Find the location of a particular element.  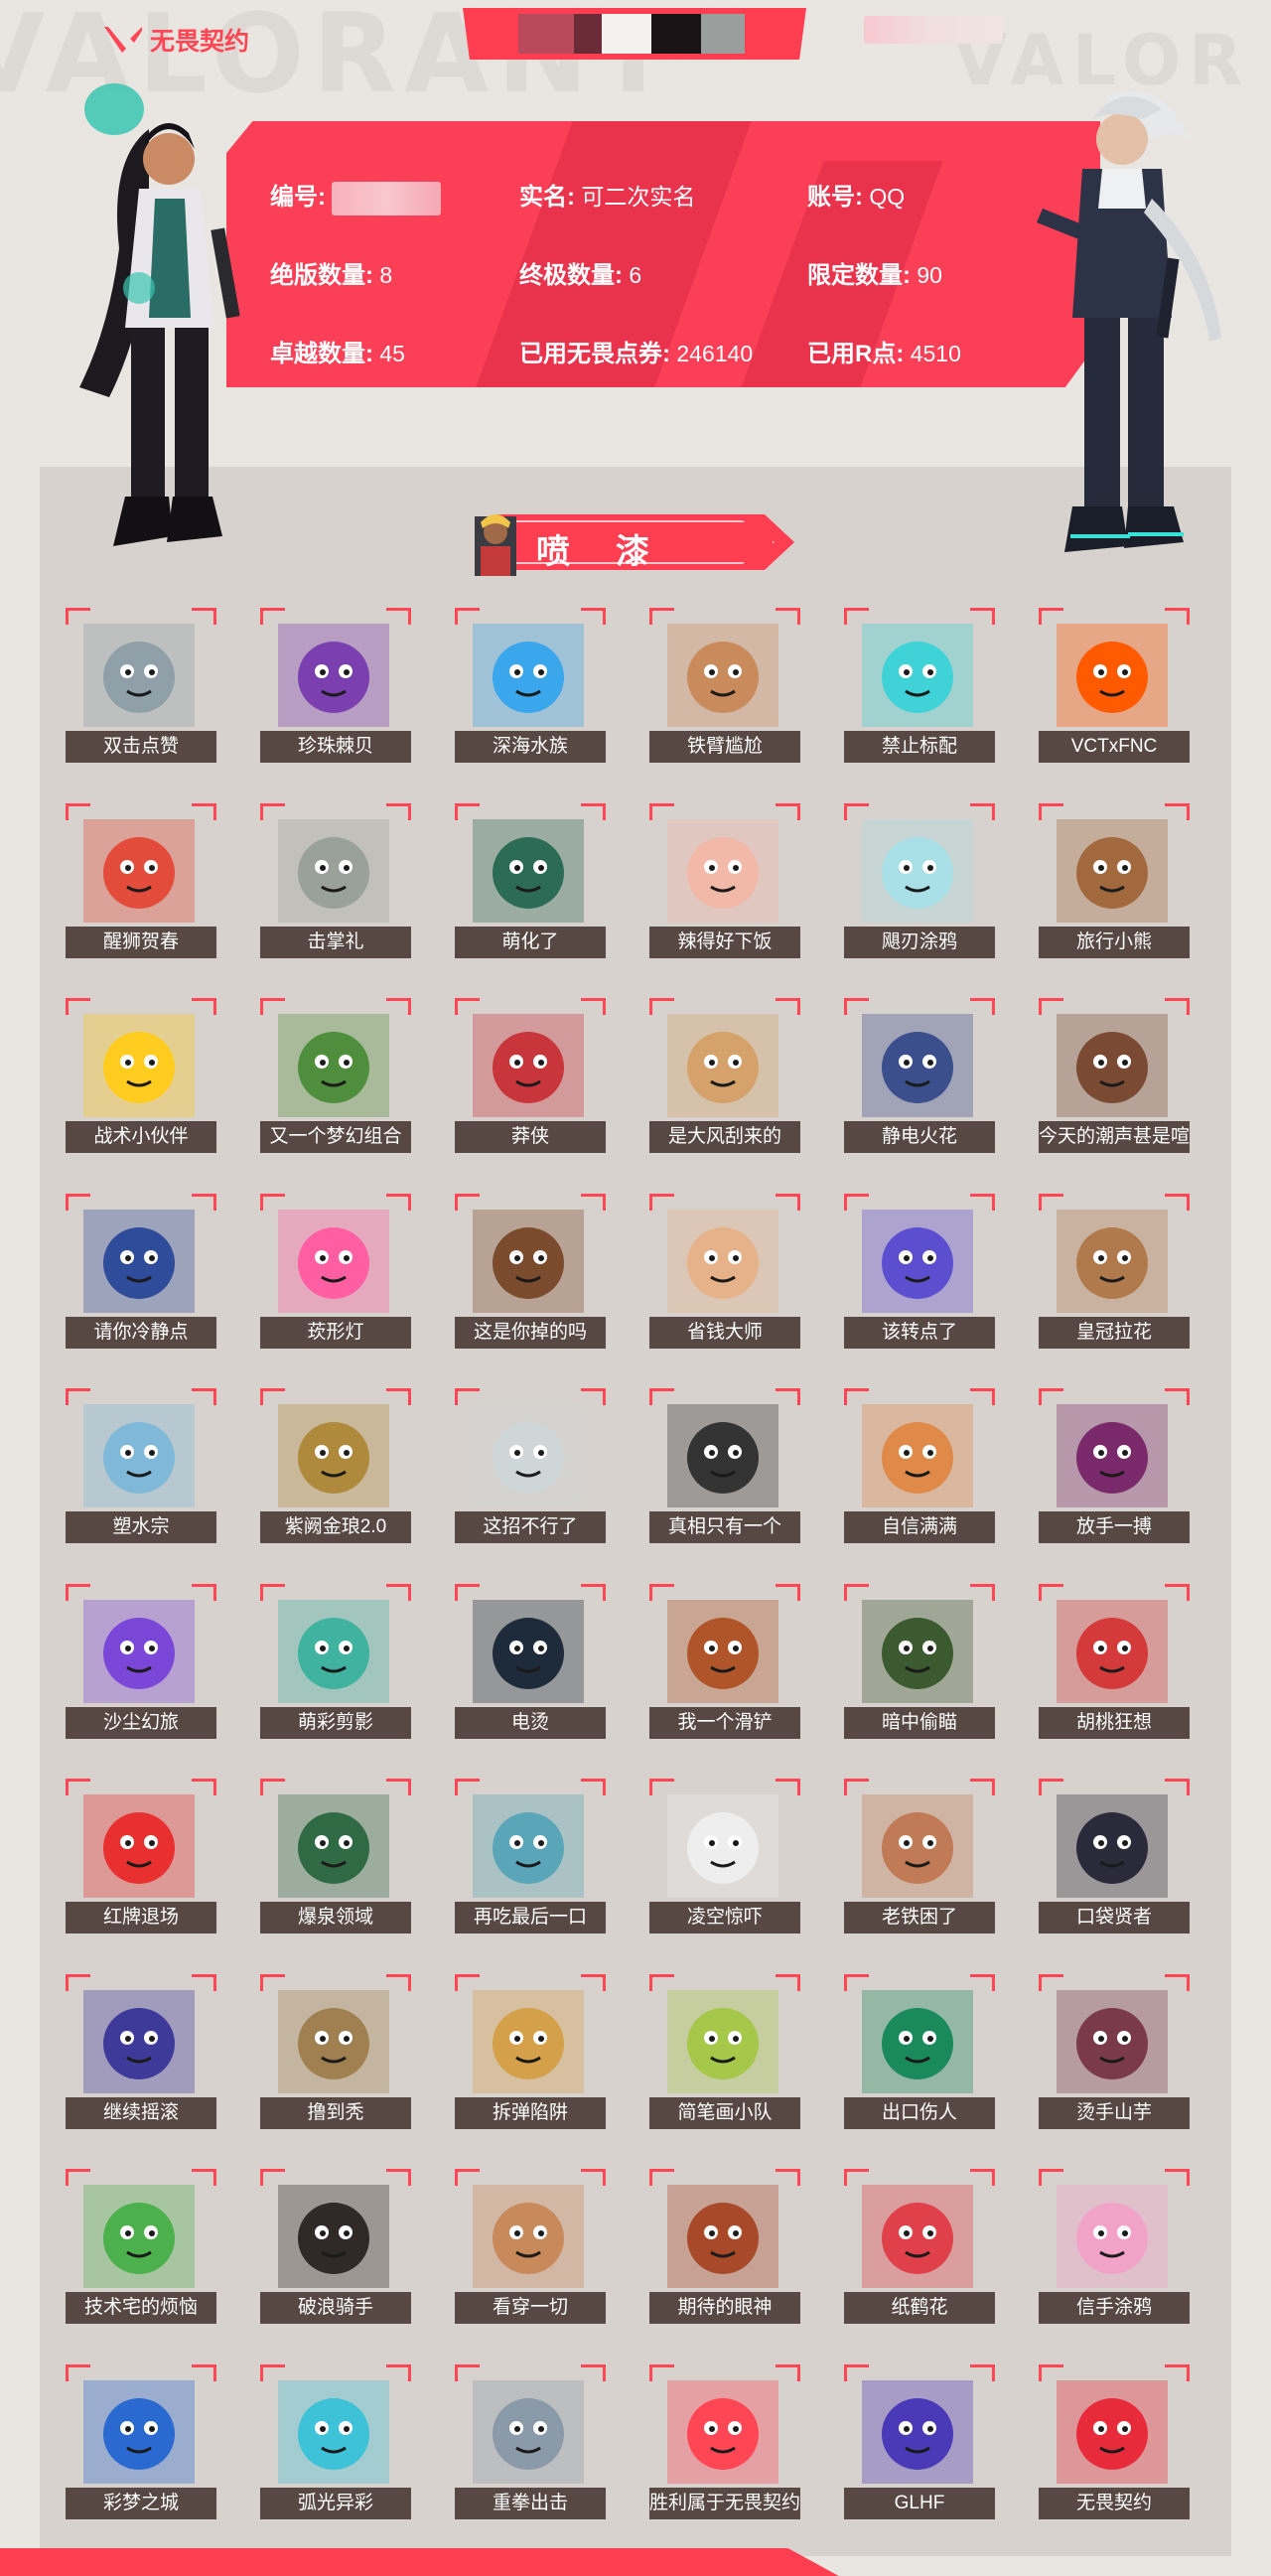

spray-card: 口袋贤者 is located at coordinates (1114, 1857).